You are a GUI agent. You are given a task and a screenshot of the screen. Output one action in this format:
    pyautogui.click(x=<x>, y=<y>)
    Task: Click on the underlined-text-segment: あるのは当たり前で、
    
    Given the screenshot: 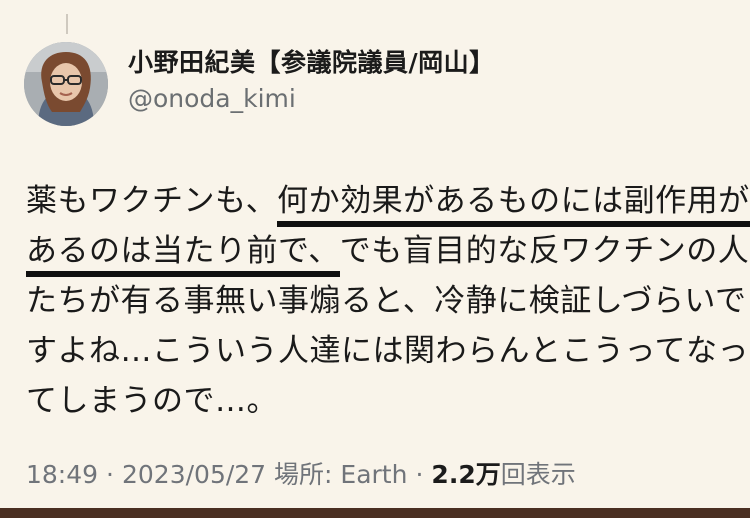 What is the action you would take?
    pyautogui.click(x=183, y=255)
    